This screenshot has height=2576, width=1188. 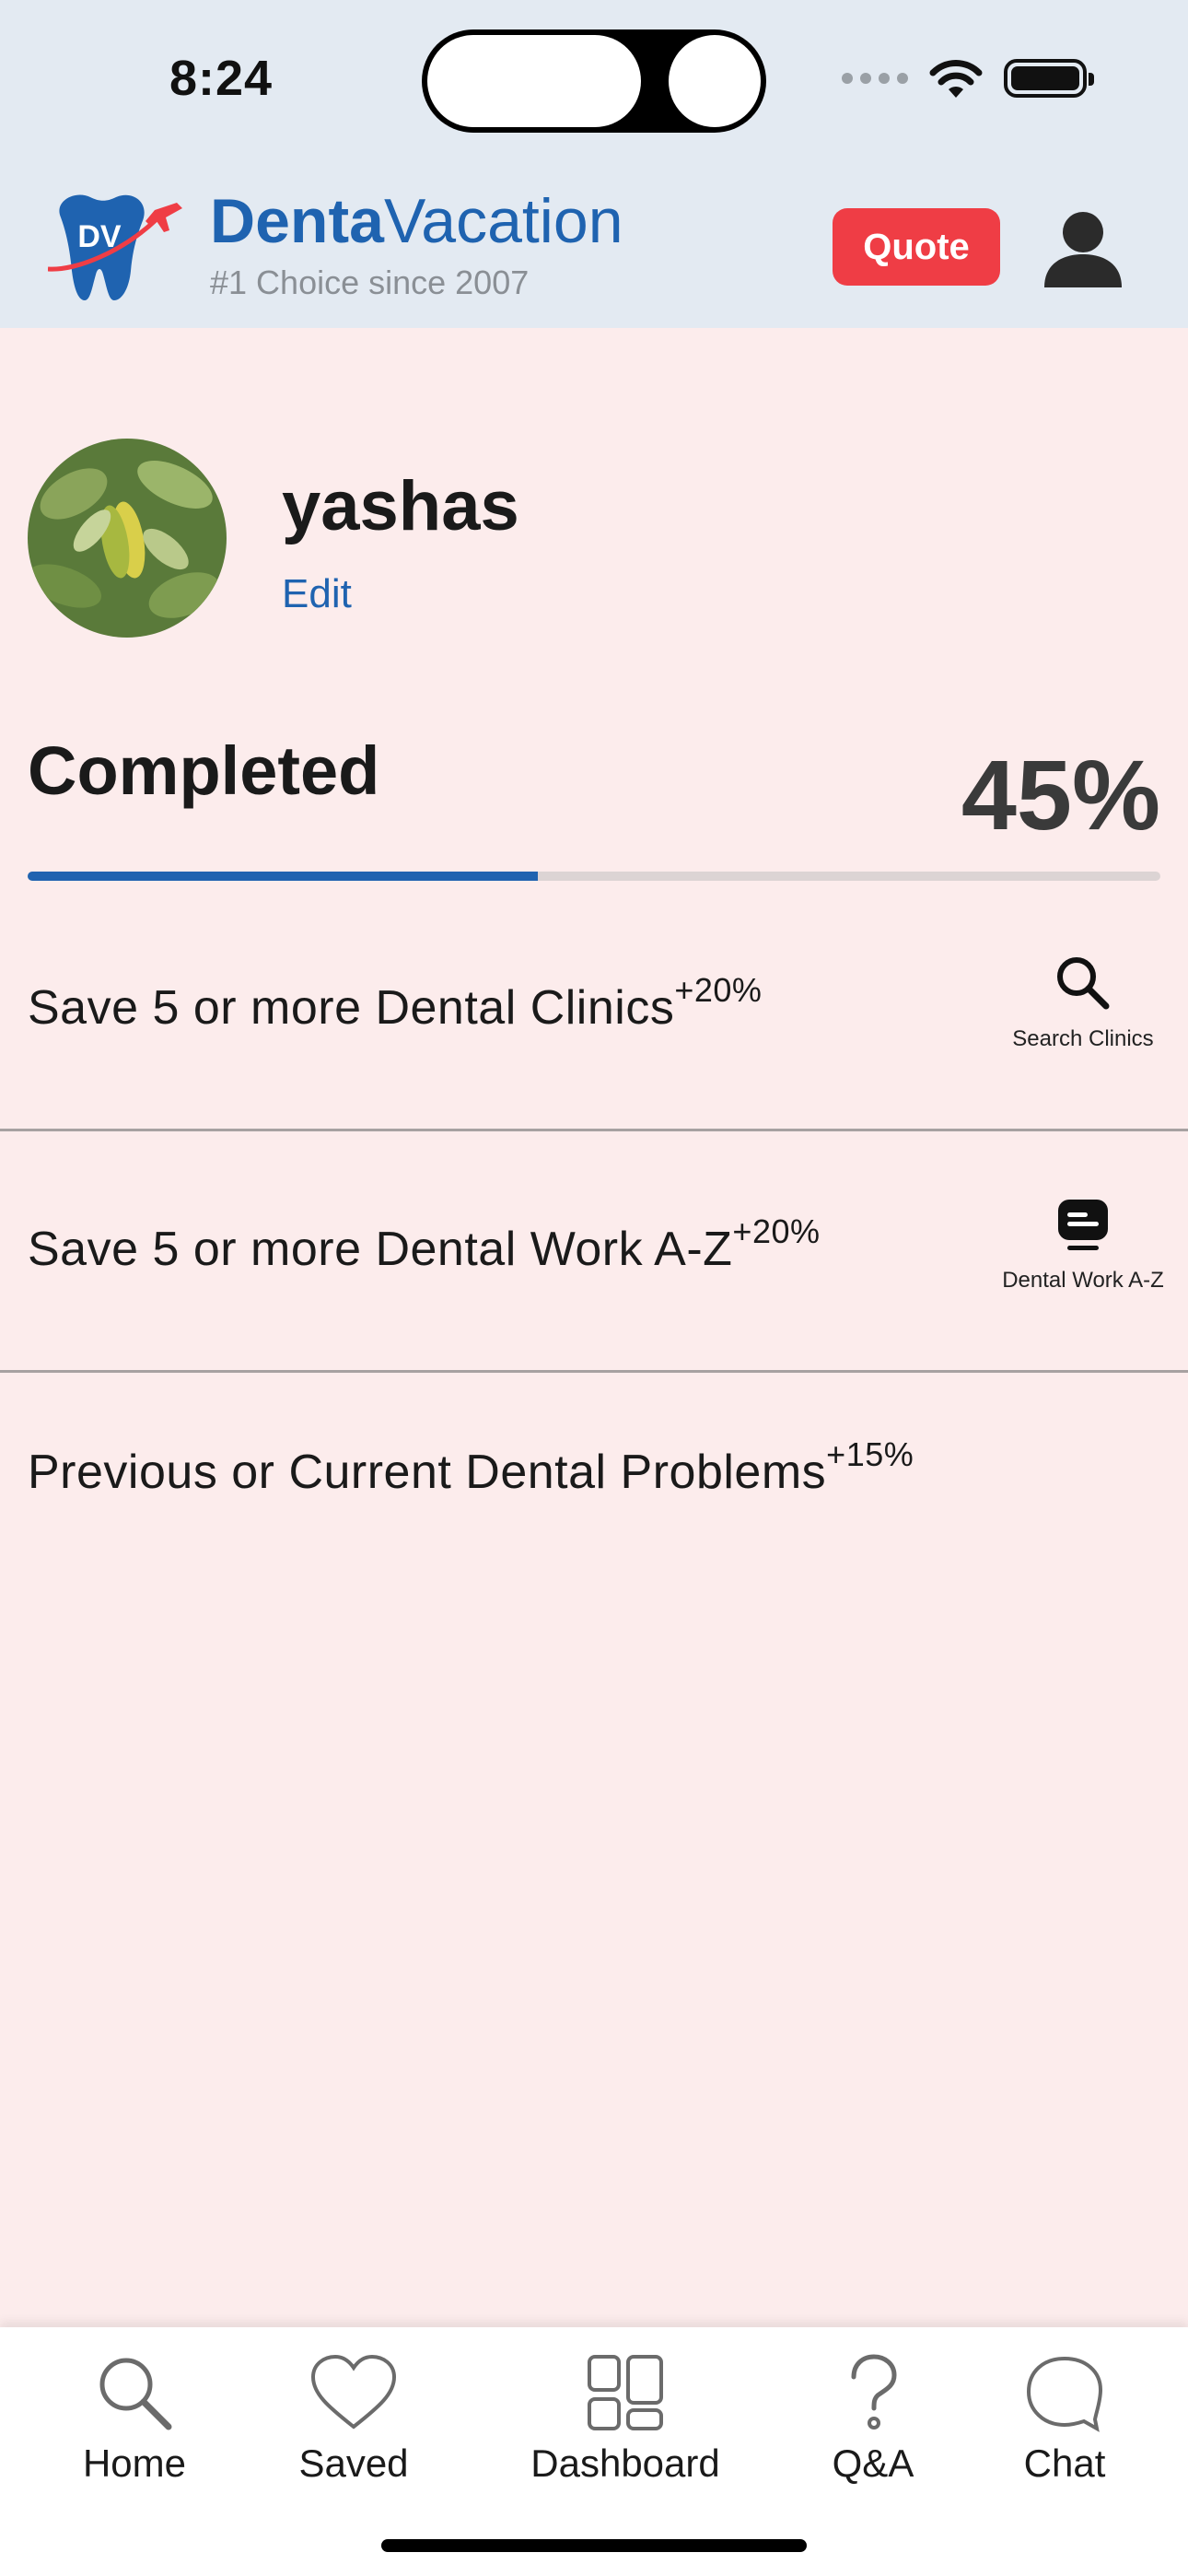 I want to click on brand: DentaVacation #1 Choice since 2007, so click(x=416, y=246).